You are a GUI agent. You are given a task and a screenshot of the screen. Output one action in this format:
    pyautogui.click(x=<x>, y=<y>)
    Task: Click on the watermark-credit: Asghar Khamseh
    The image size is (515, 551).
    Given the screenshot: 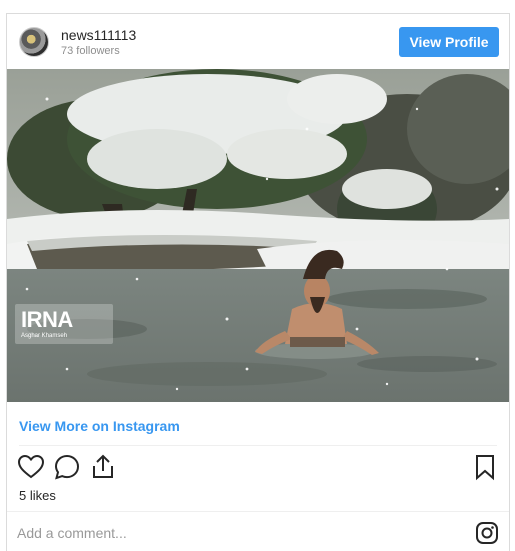 What is the action you would take?
    pyautogui.click(x=44, y=336)
    